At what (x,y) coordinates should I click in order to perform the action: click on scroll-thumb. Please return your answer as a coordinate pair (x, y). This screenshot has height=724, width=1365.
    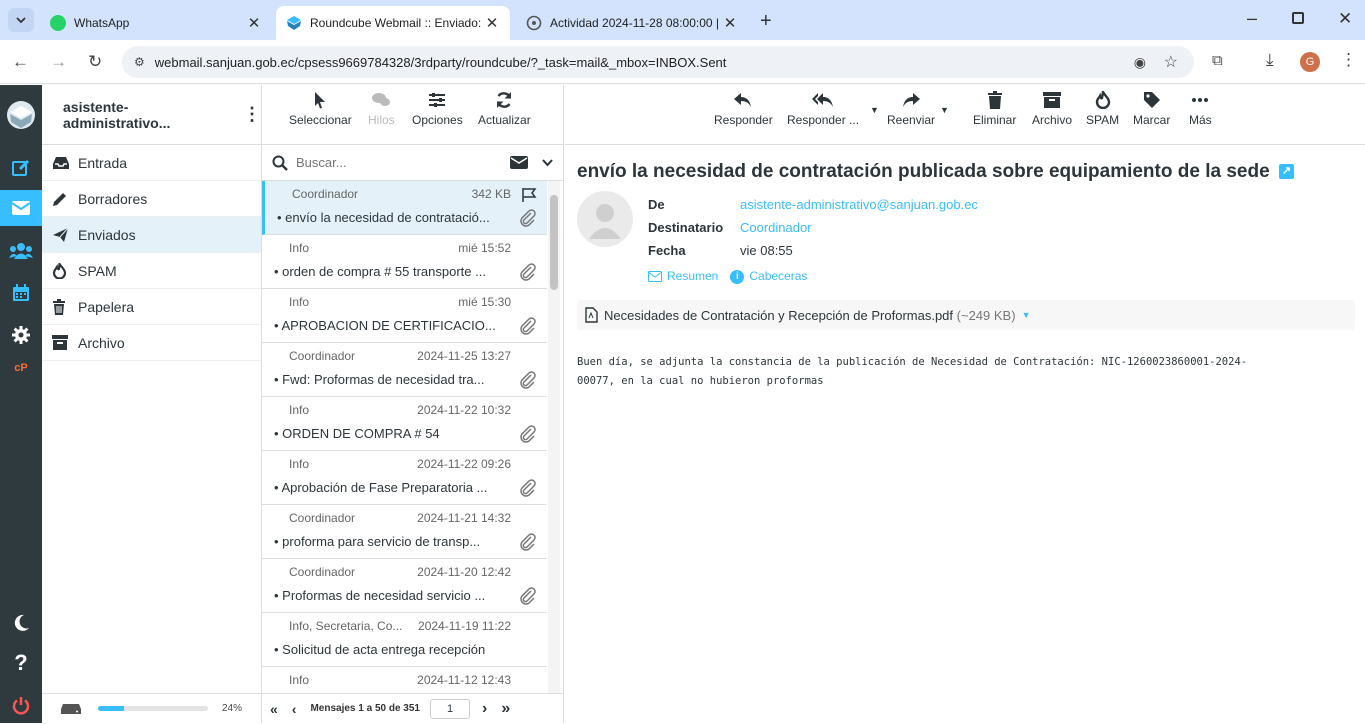
    Looking at the image, I should click on (554, 242).